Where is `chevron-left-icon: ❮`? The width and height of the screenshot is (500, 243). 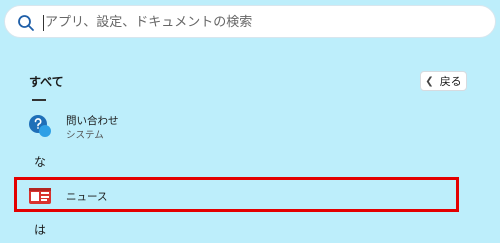 chevron-left-icon: ❮ is located at coordinates (429, 81).